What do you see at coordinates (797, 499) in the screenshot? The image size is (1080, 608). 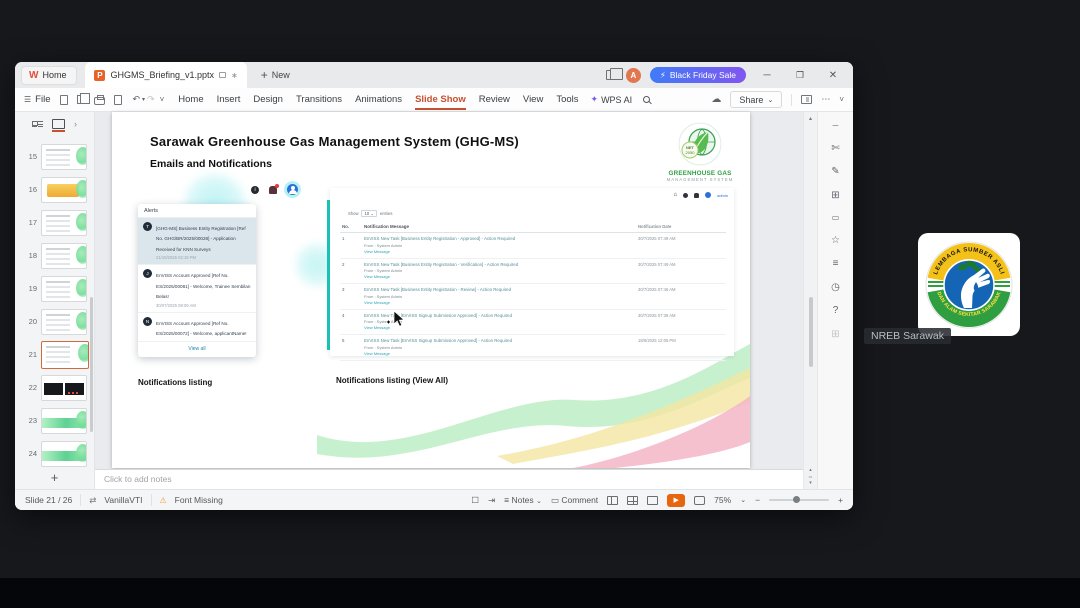 I see `zoom-slider-knob` at bounding box center [797, 499].